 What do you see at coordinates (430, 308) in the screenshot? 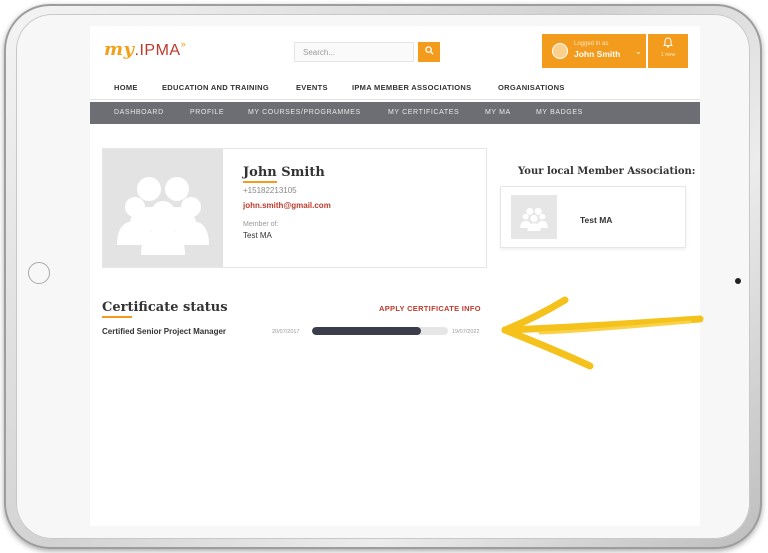
I see `apply-certificate-info-link: APPLY CERTIFICATE INFO` at bounding box center [430, 308].